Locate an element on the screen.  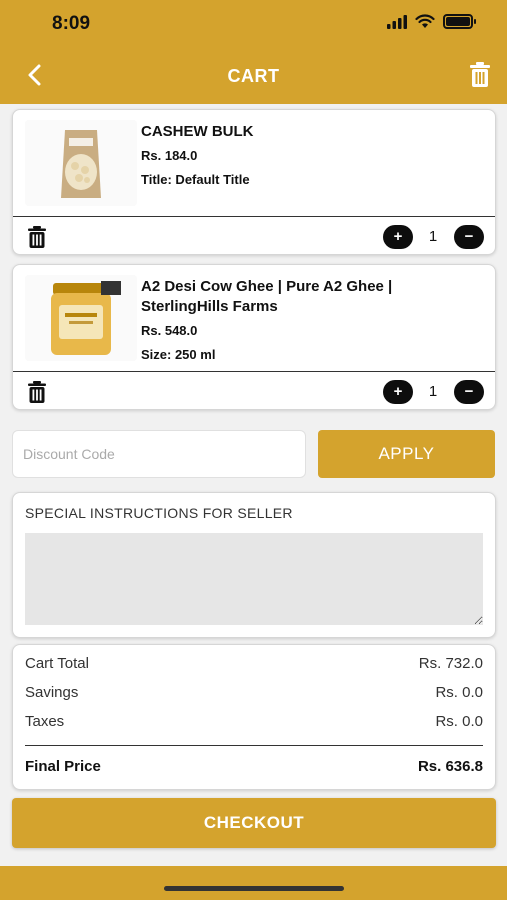
status-icons is located at coordinates (431, 21).